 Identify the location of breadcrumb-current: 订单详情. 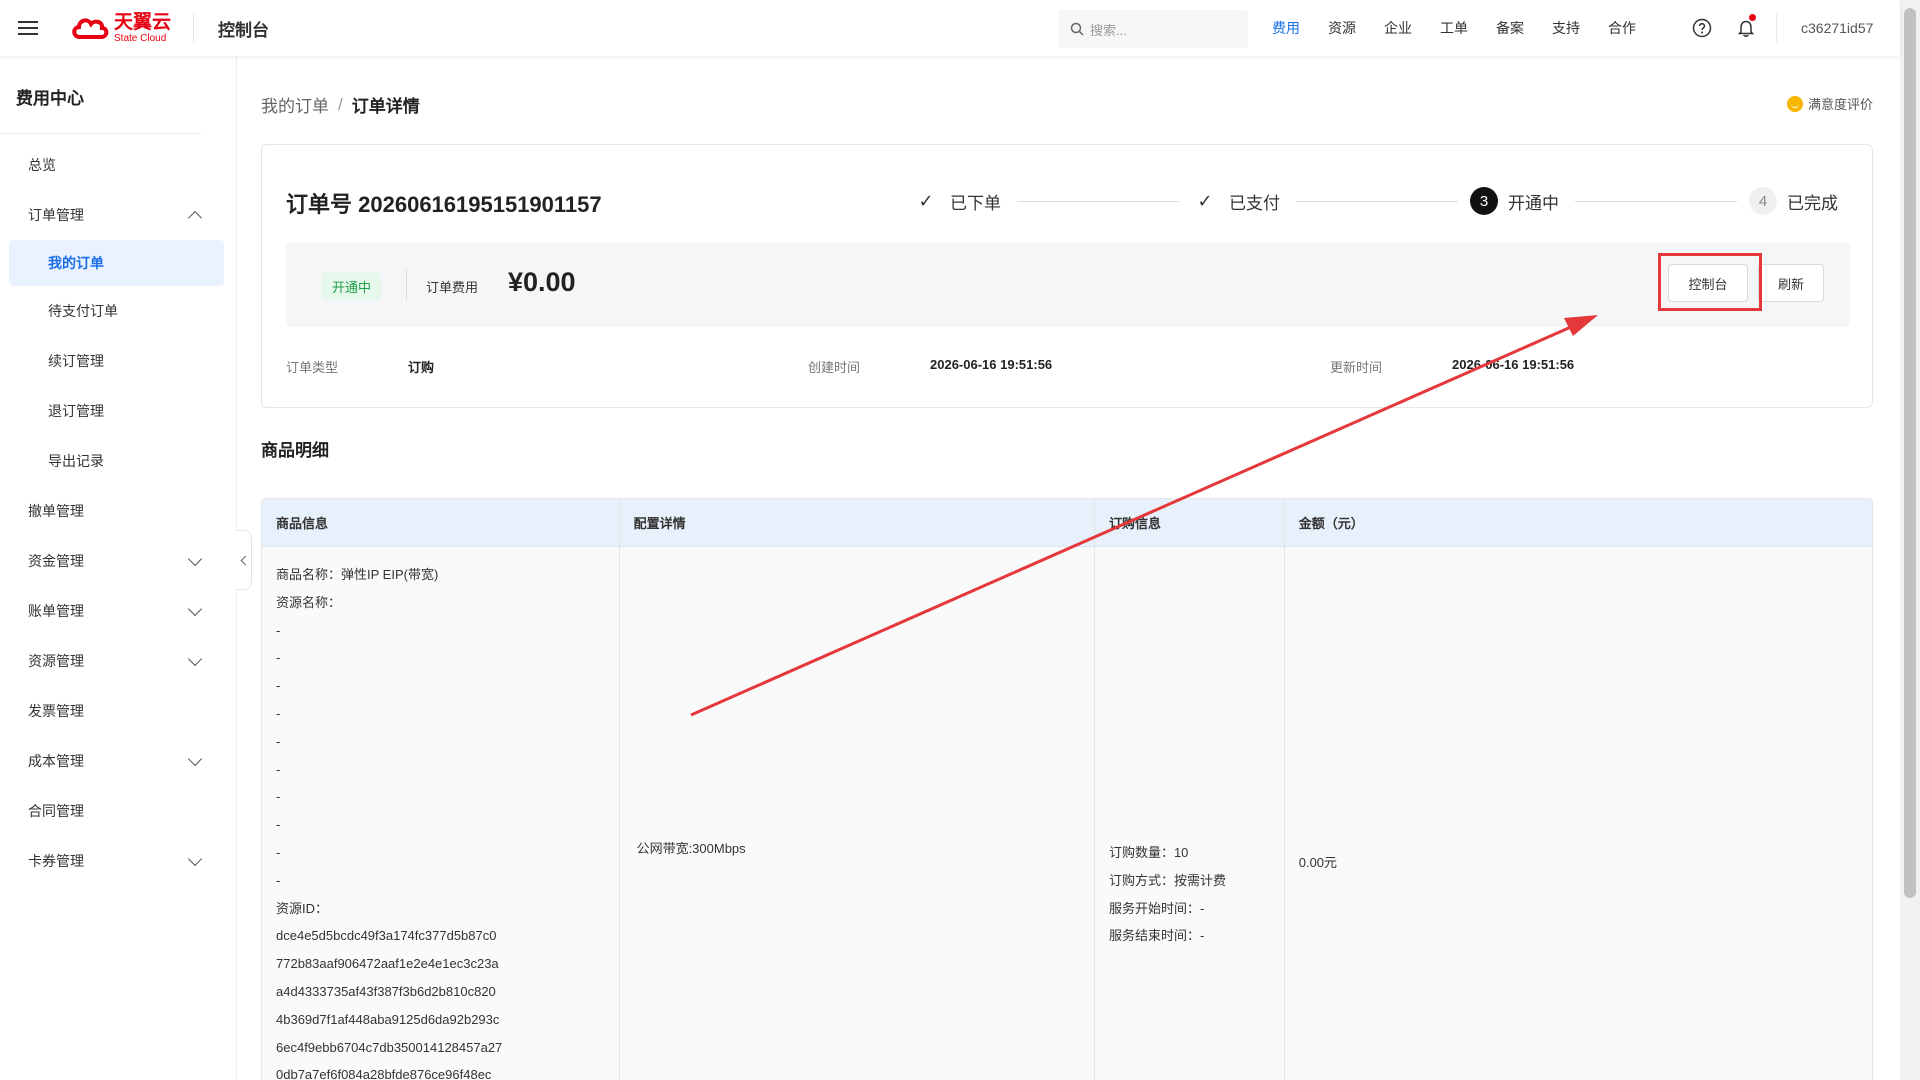
(385, 106).